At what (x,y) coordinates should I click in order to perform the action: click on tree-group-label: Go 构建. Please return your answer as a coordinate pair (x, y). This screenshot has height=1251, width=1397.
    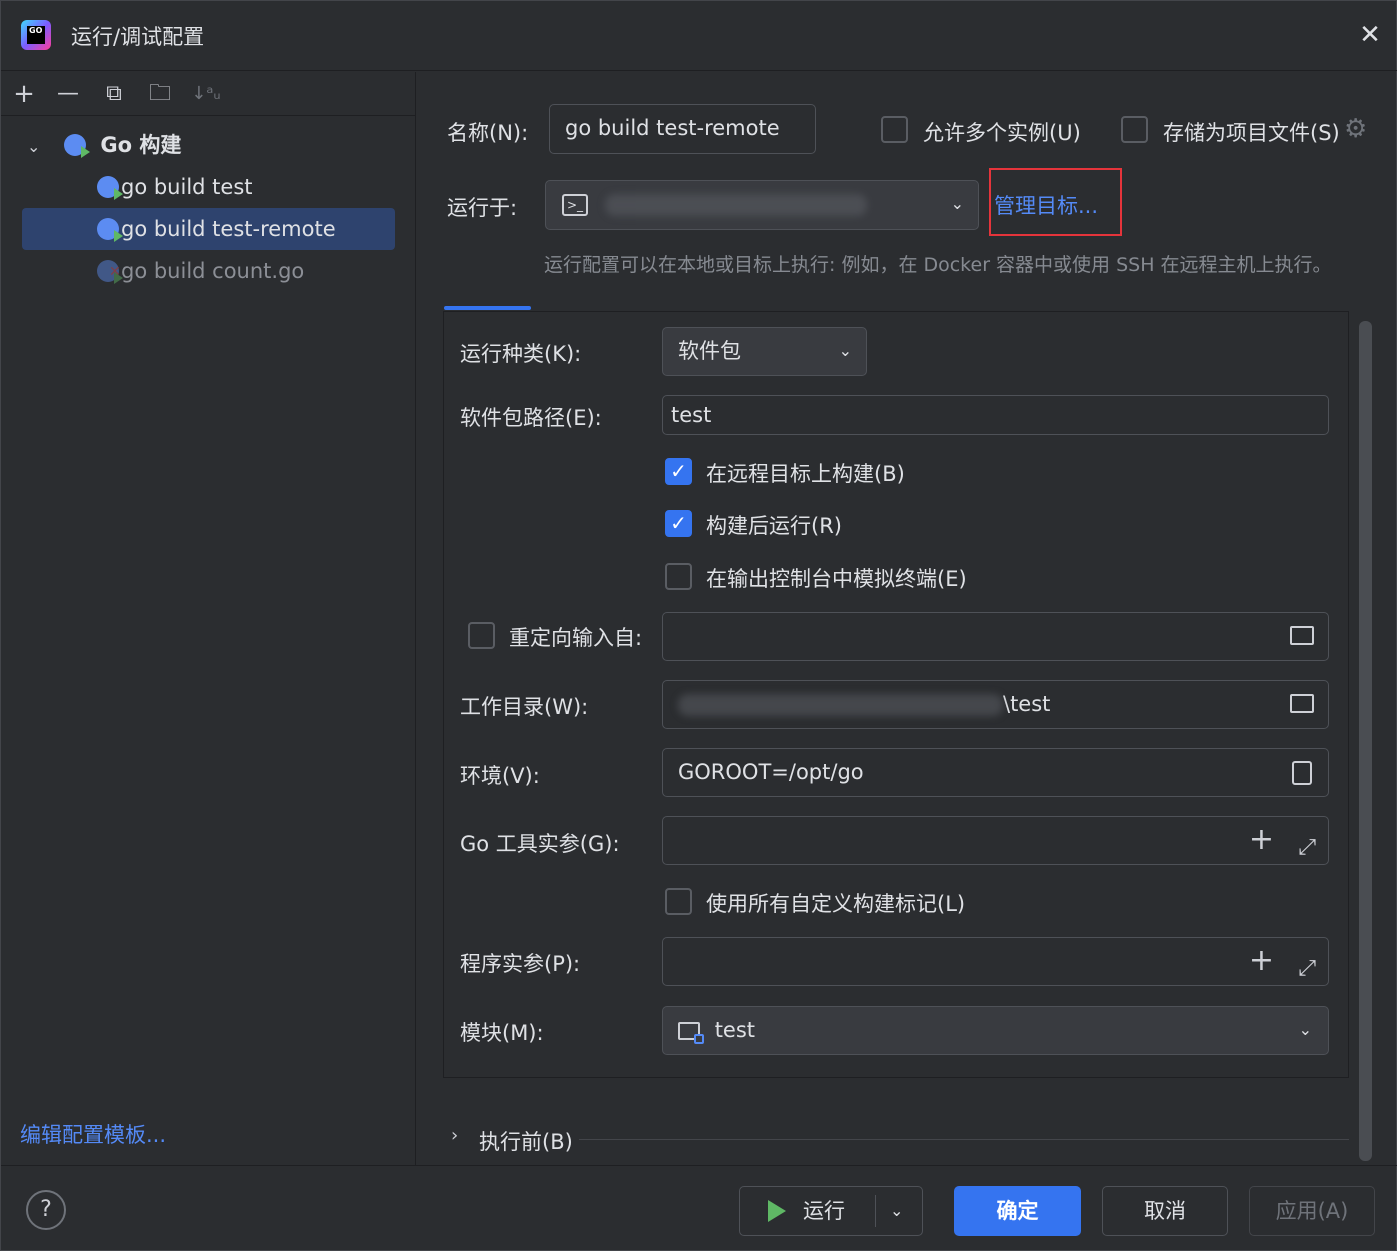
    Looking at the image, I should click on (141, 145).